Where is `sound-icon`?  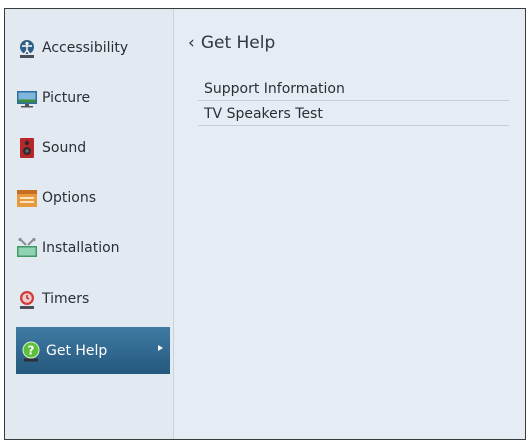
sound-icon is located at coordinates (27, 148).